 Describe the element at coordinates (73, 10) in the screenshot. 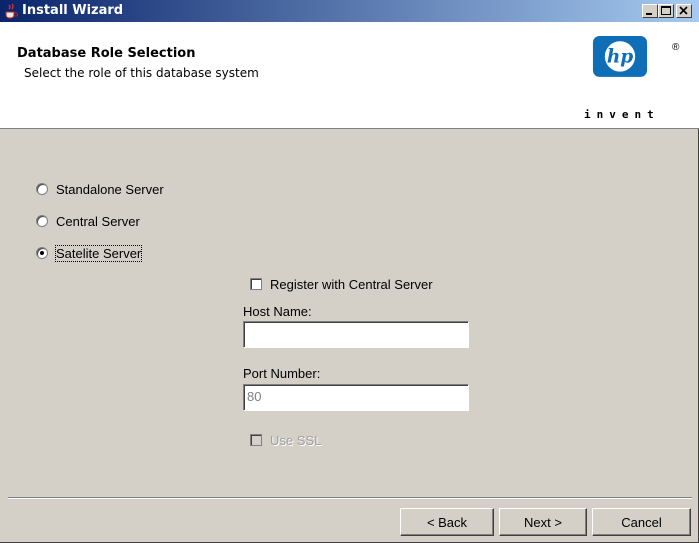

I see `window-title: Install Wizard` at that location.